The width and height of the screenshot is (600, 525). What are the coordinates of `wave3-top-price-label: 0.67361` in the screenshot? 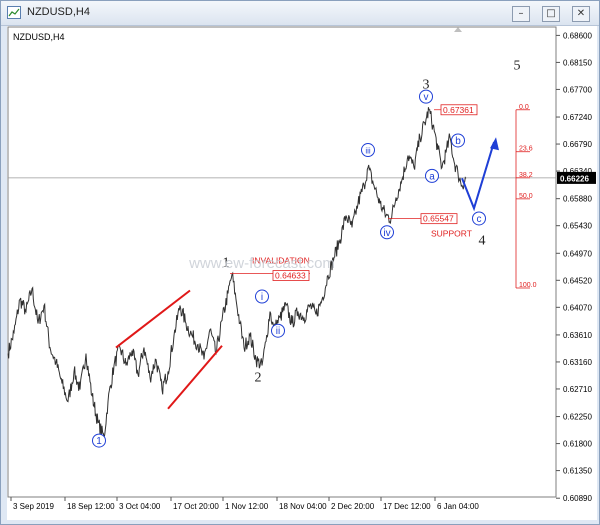 It's located at (458, 110).